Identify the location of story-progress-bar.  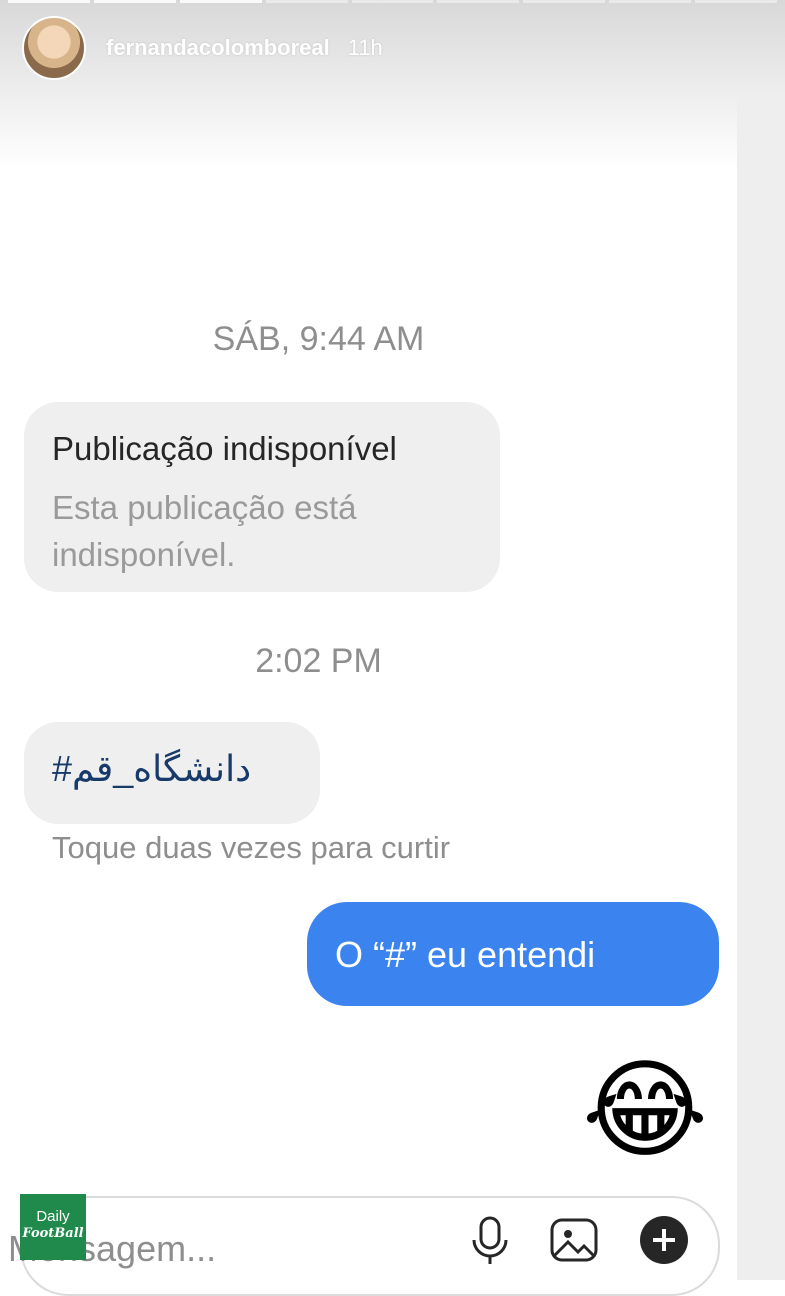
(393, 1).